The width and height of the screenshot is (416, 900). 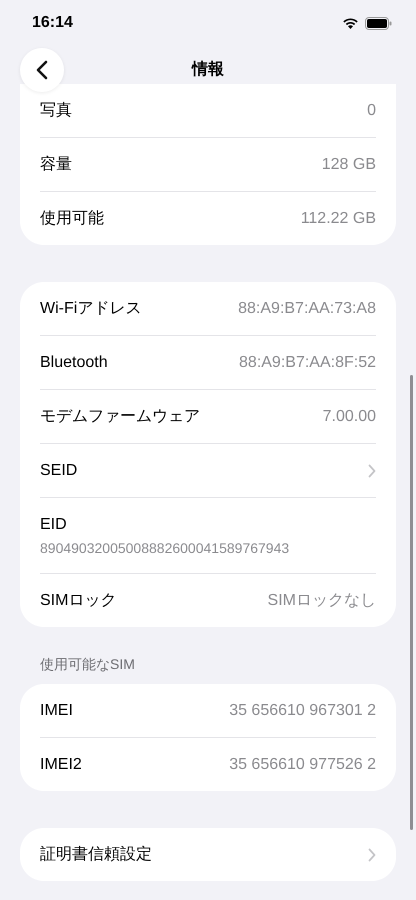 What do you see at coordinates (87, 665) in the screenshot?
I see `section-header: 使用可能なSIM` at bounding box center [87, 665].